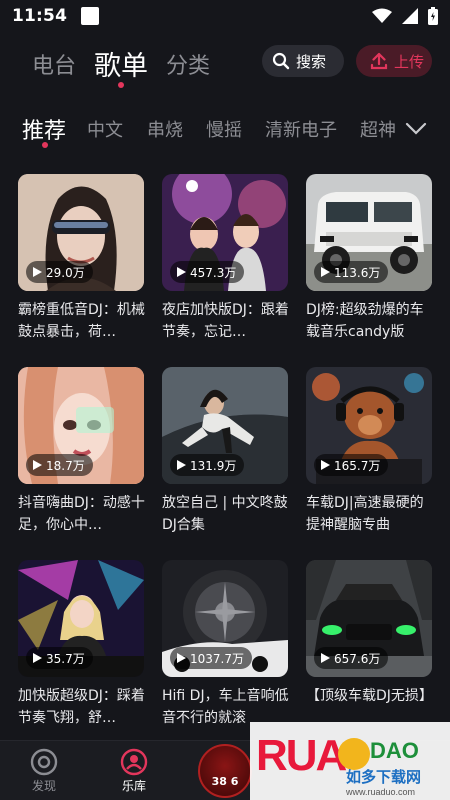 This screenshot has height=800, width=450. What do you see at coordinates (433, 16) in the screenshot?
I see `battery-icon` at bounding box center [433, 16].